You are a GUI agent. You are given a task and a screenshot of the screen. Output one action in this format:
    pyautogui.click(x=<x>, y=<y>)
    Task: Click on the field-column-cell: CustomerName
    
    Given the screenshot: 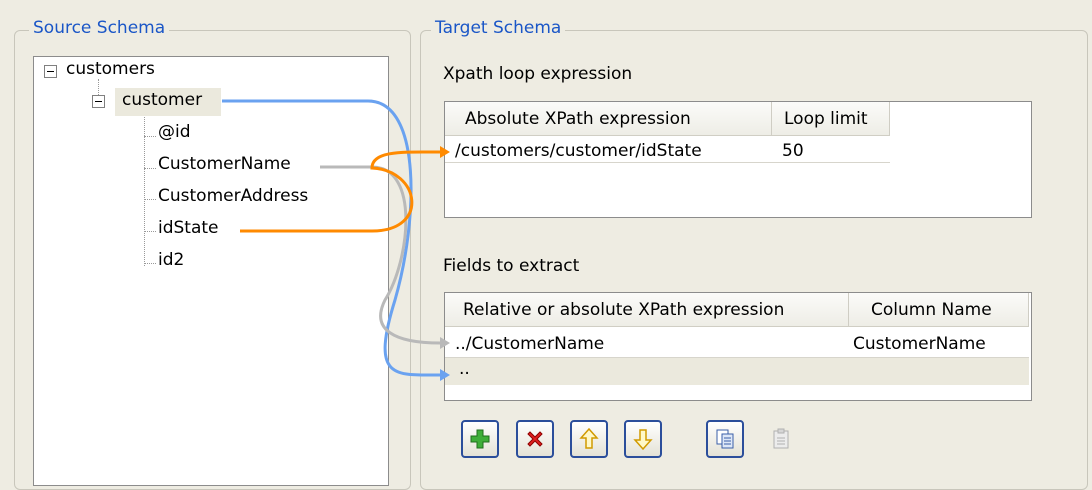 What is the action you would take?
    pyautogui.click(x=919, y=344)
    